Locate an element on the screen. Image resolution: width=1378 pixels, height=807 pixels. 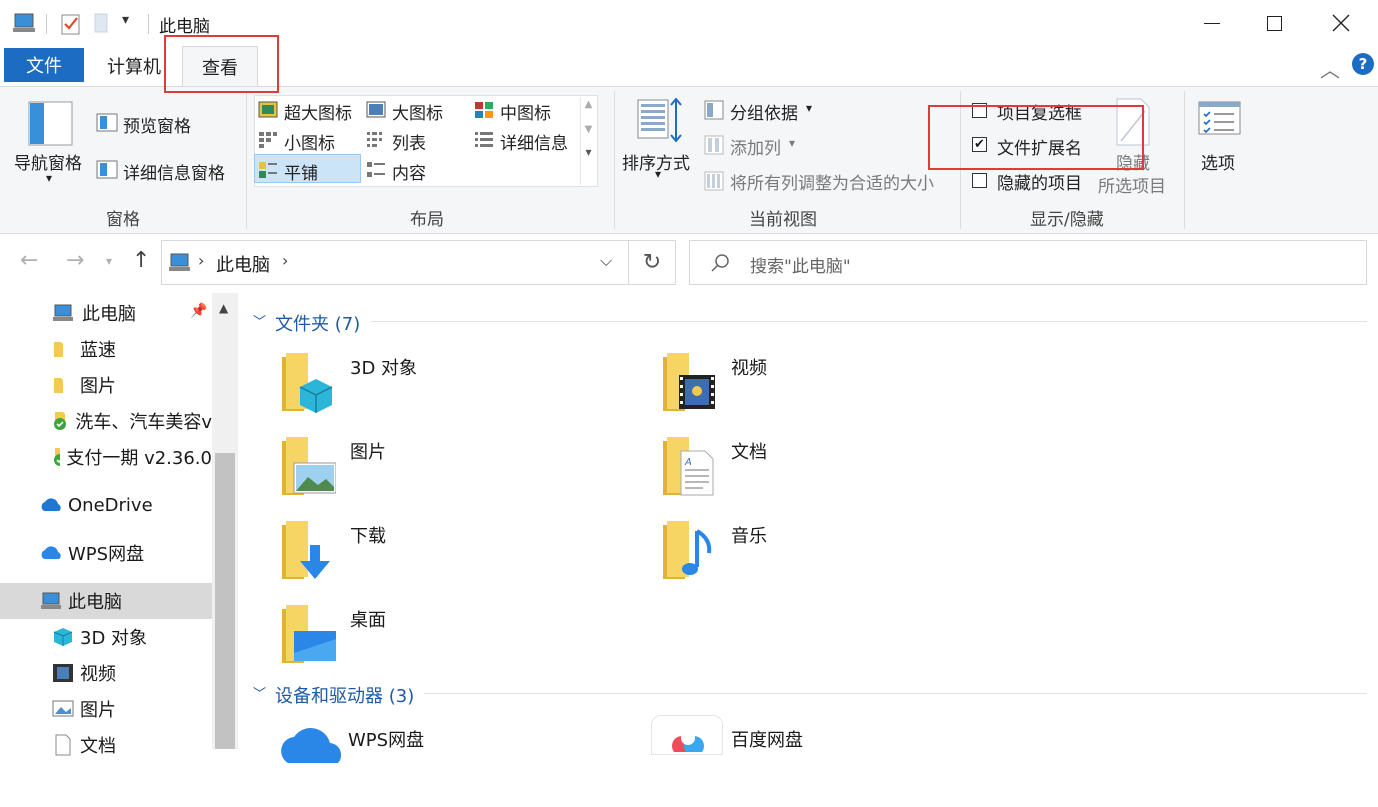
nav-item-onedrive: OneDrive is located at coordinates (106, 505).